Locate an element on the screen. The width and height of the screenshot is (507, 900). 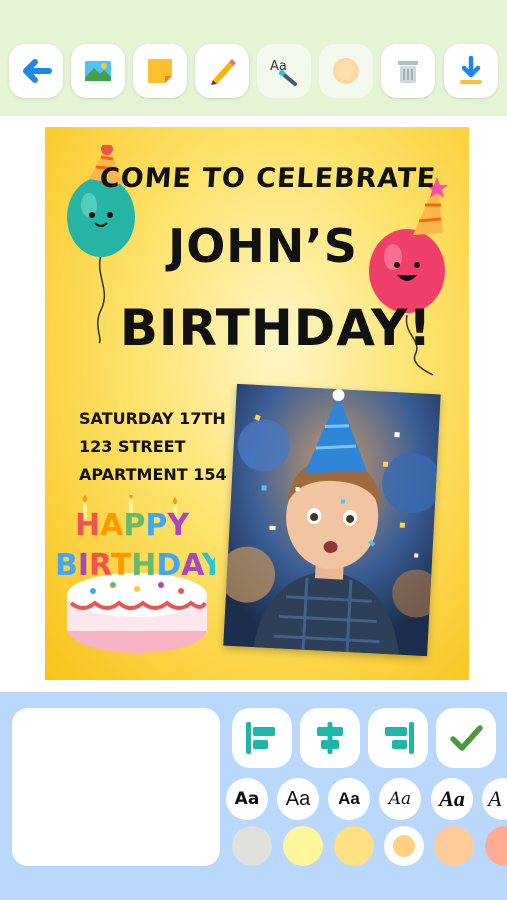
photo-illustration is located at coordinates (332, 520).